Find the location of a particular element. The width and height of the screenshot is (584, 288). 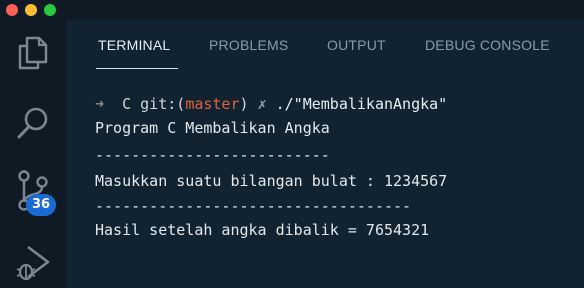

files-icon is located at coordinates (33, 53).